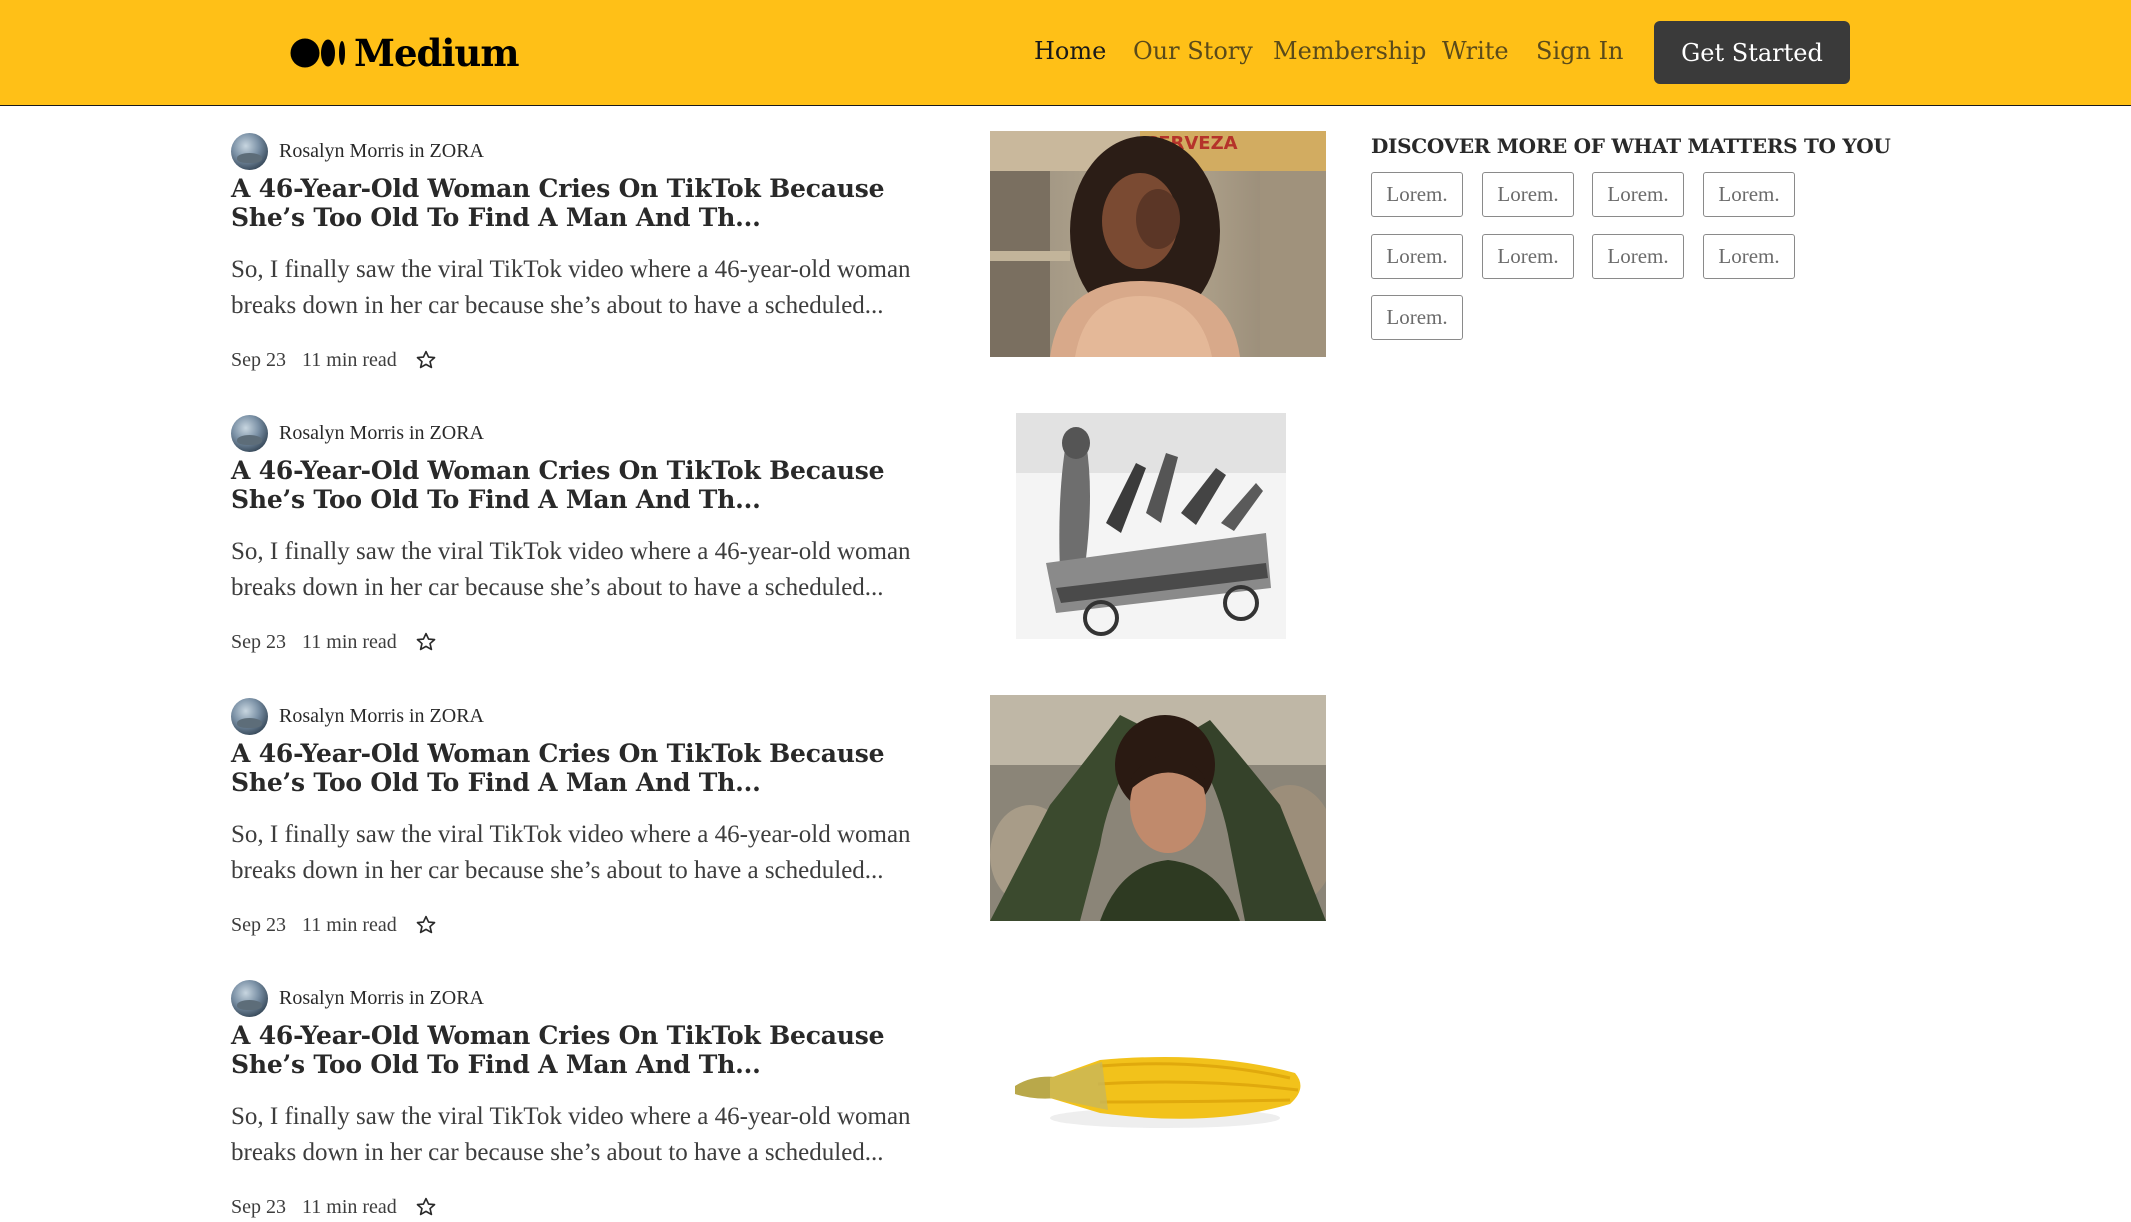  Describe the element at coordinates (1349, 51) in the screenshot. I see `nav-membership: Membership` at that location.